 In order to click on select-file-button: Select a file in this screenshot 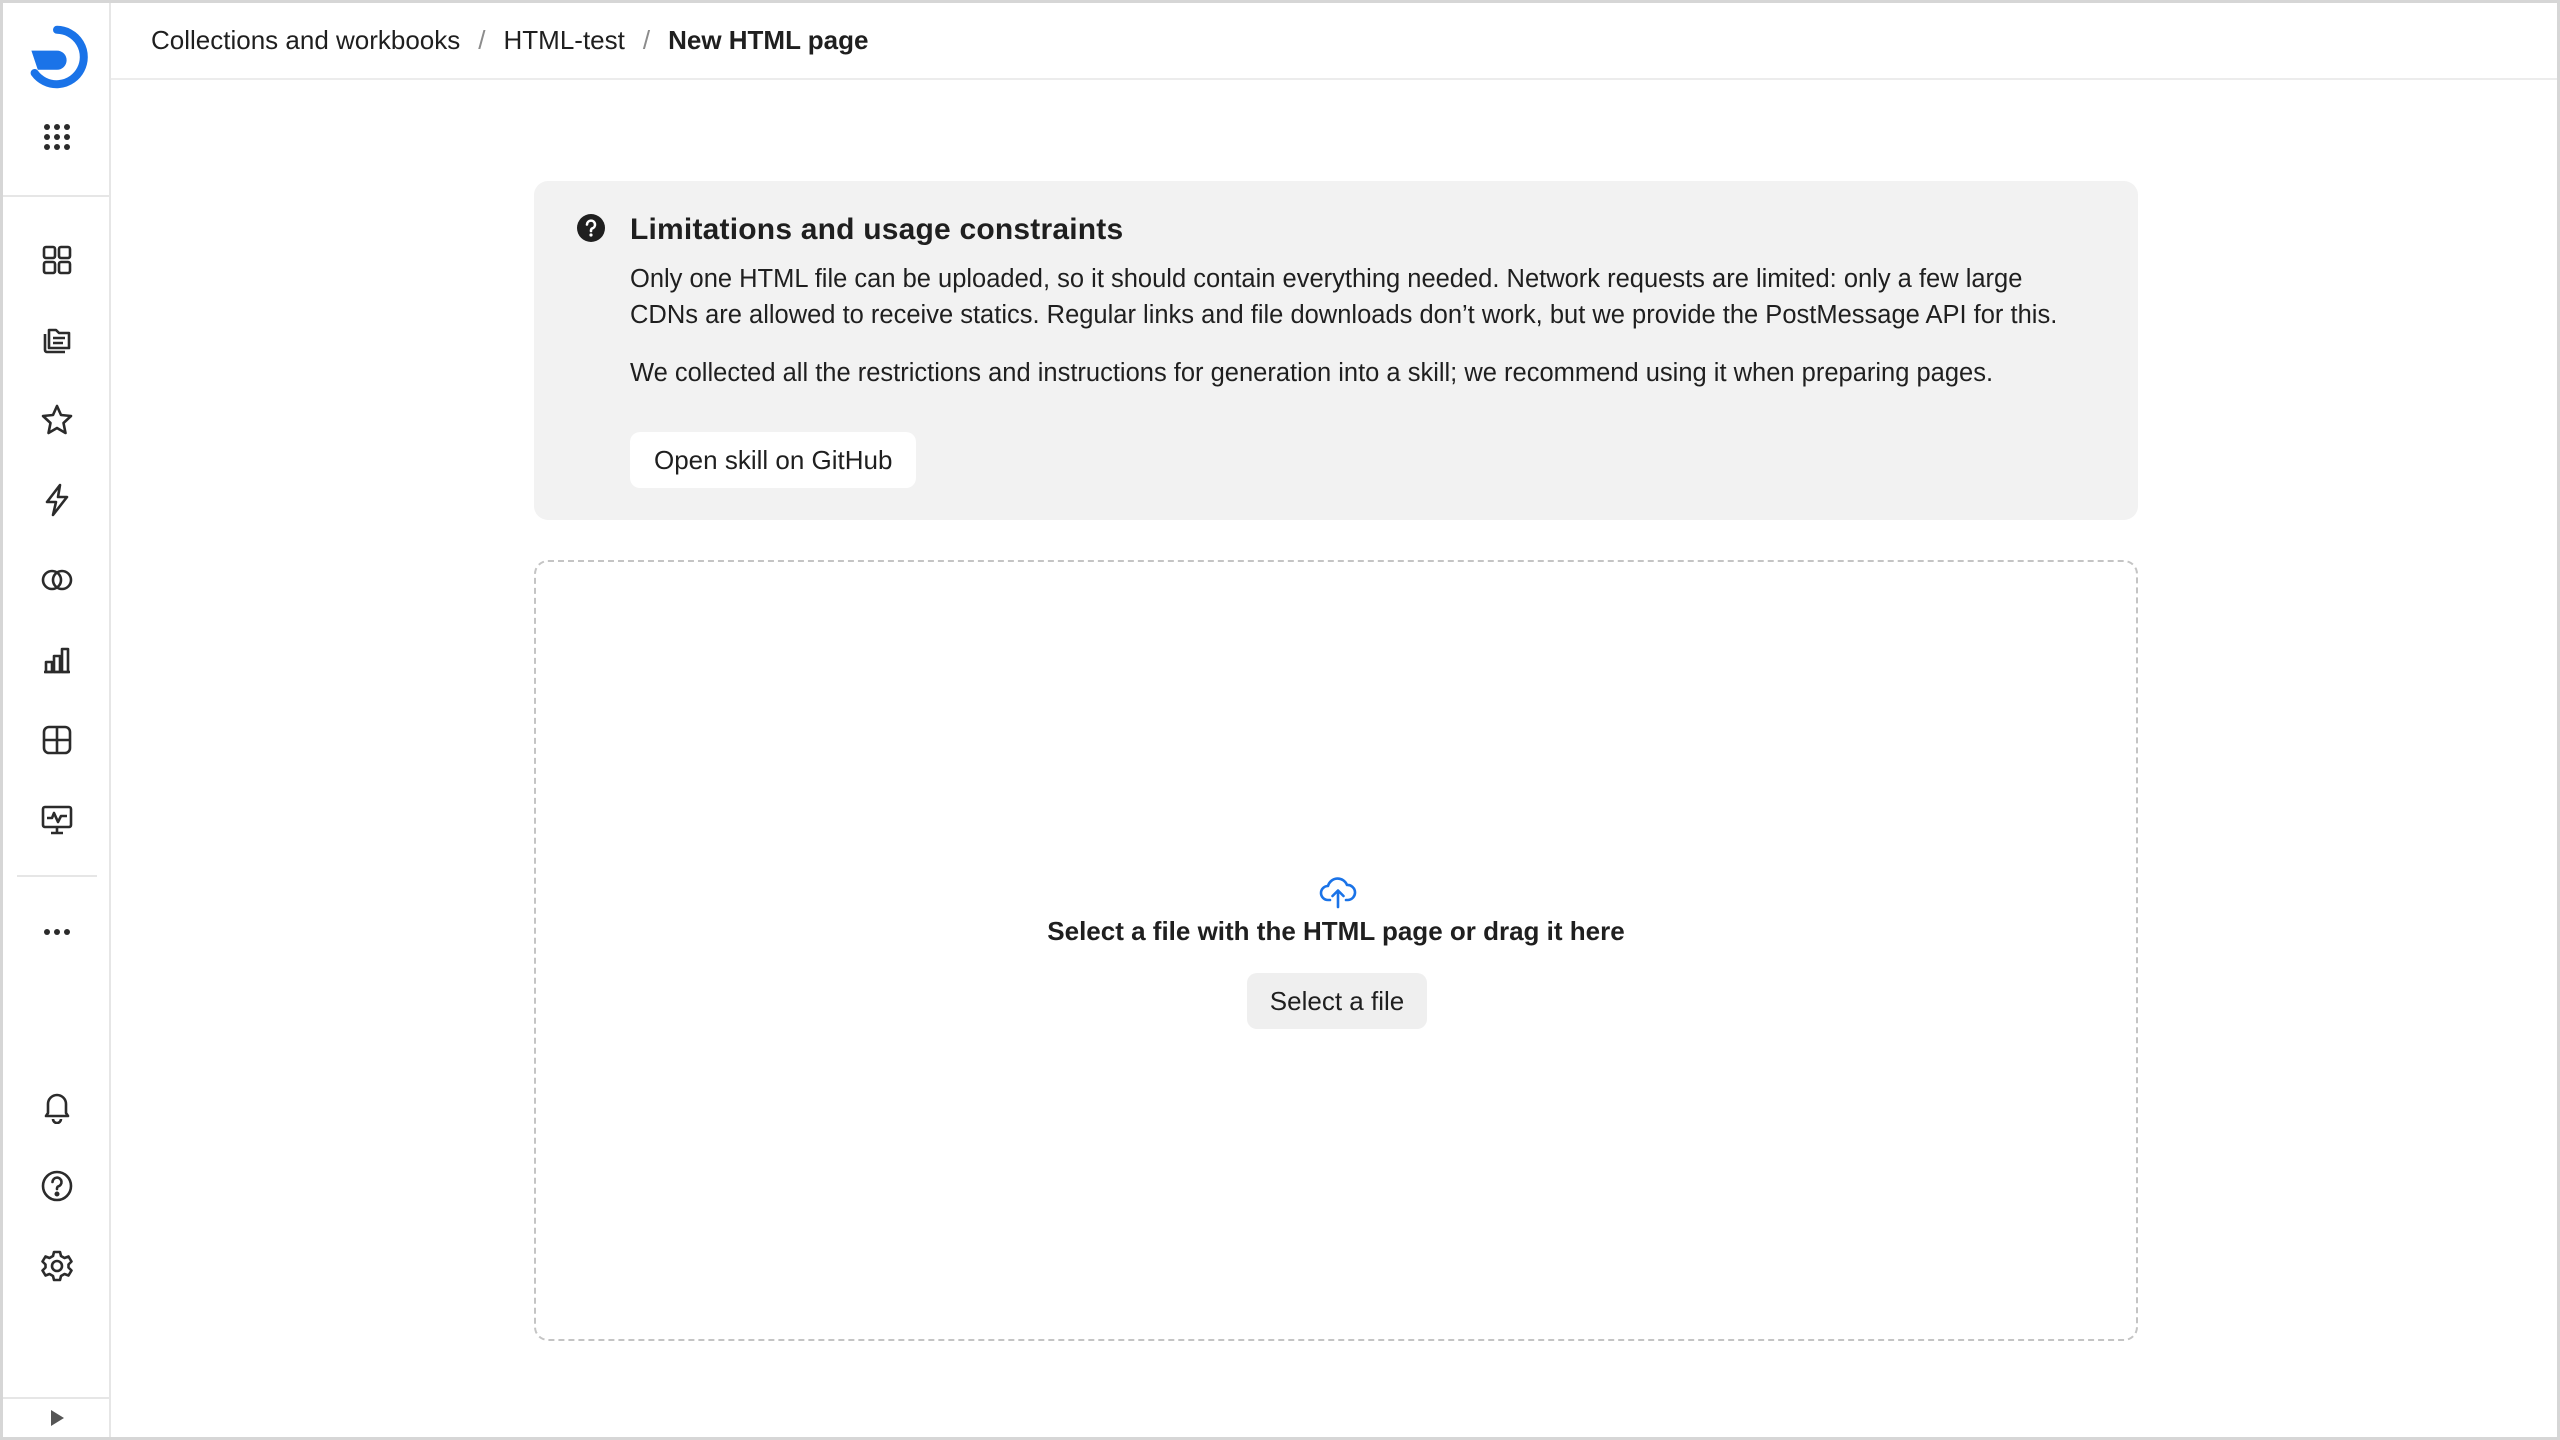, I will do `click(1337, 1001)`.